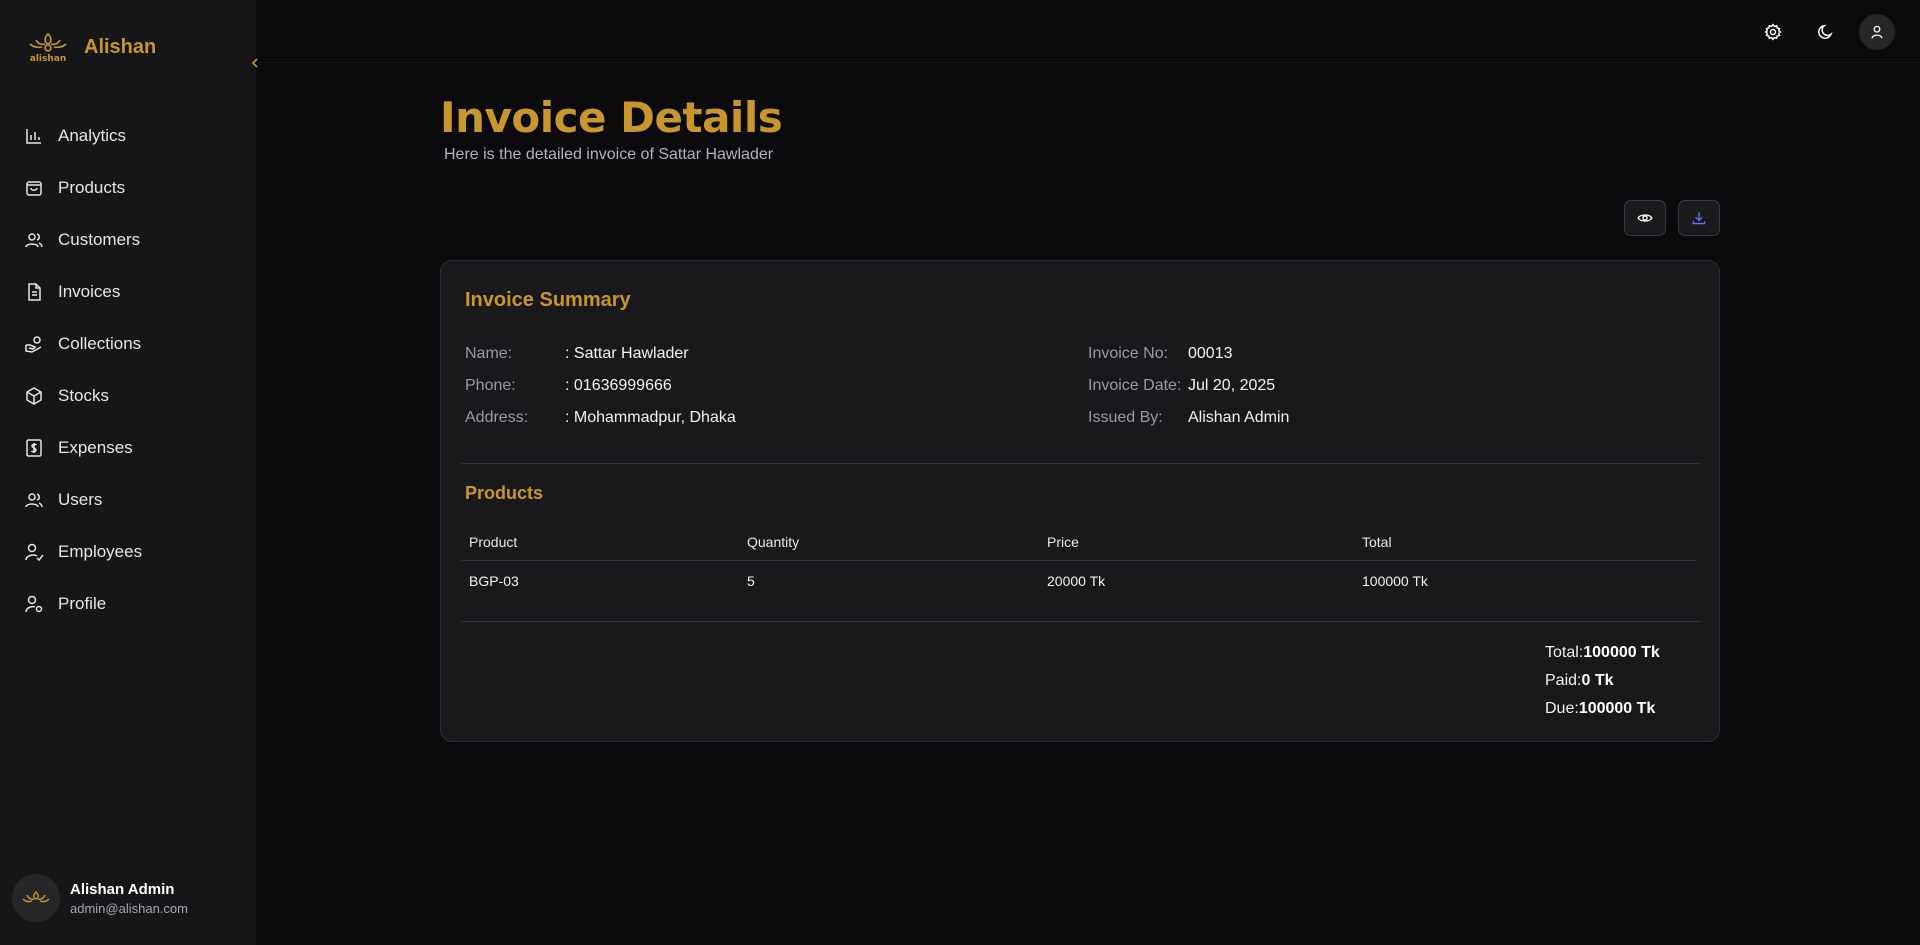  What do you see at coordinates (627, 353) in the screenshot?
I see `customer-name-value: : Sattar Hawlader` at bounding box center [627, 353].